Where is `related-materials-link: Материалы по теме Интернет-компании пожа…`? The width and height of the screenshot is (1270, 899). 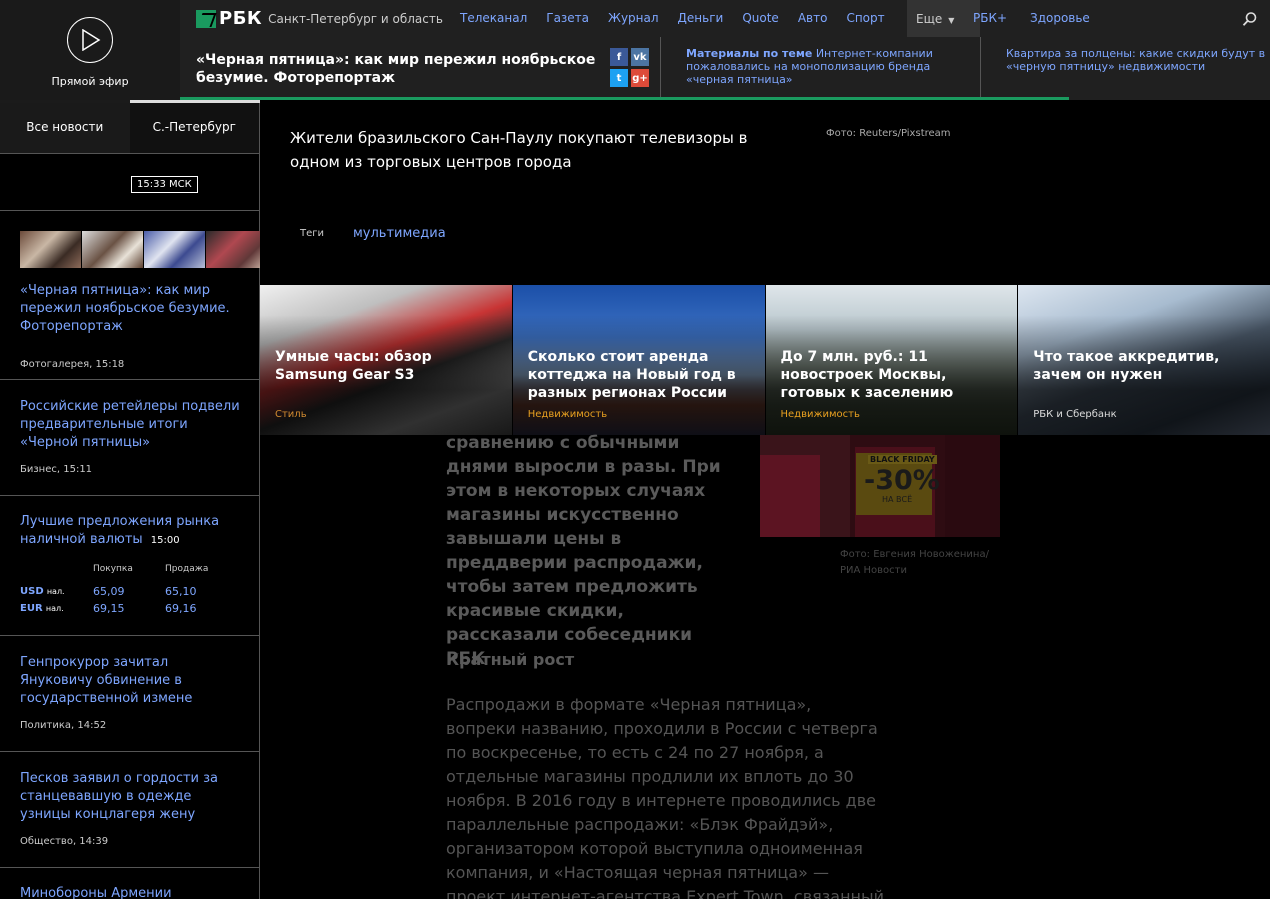 related-materials-link: Материалы по теме Интернет-компании пожа… is located at coordinates (821, 66).